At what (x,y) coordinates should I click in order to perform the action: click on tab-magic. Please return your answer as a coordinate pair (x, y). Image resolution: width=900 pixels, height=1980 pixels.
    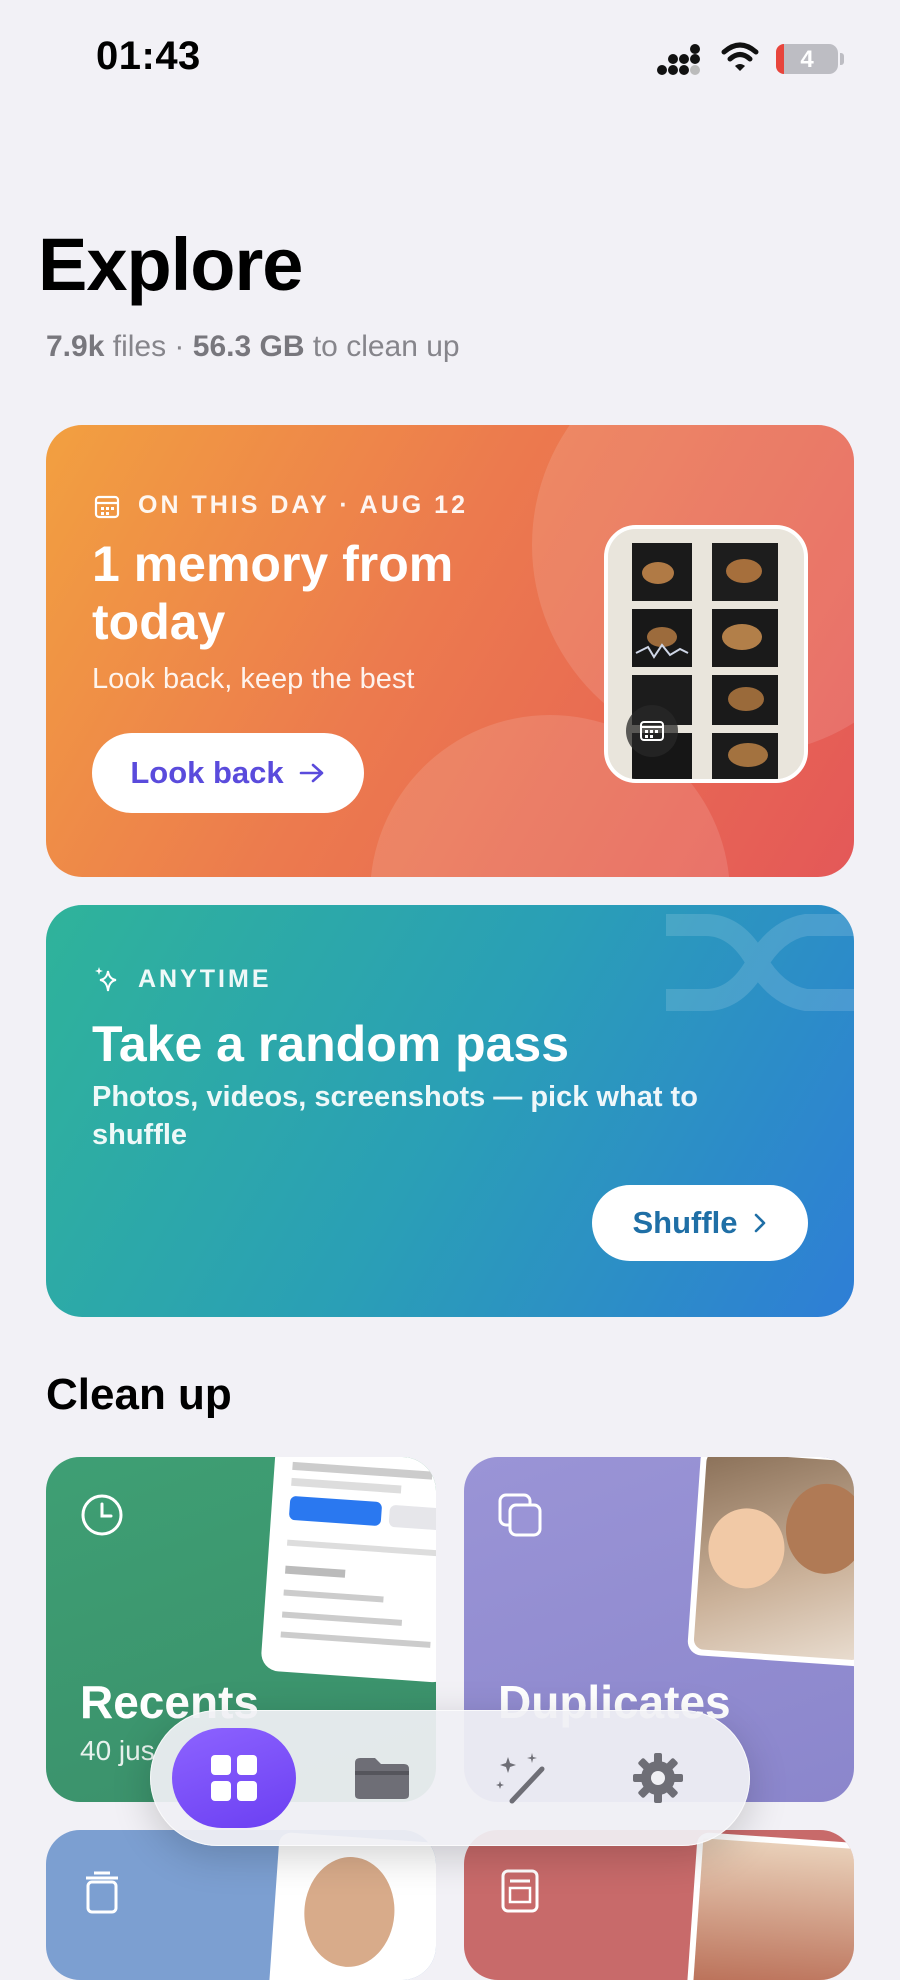
    Looking at the image, I should click on (522, 1778).